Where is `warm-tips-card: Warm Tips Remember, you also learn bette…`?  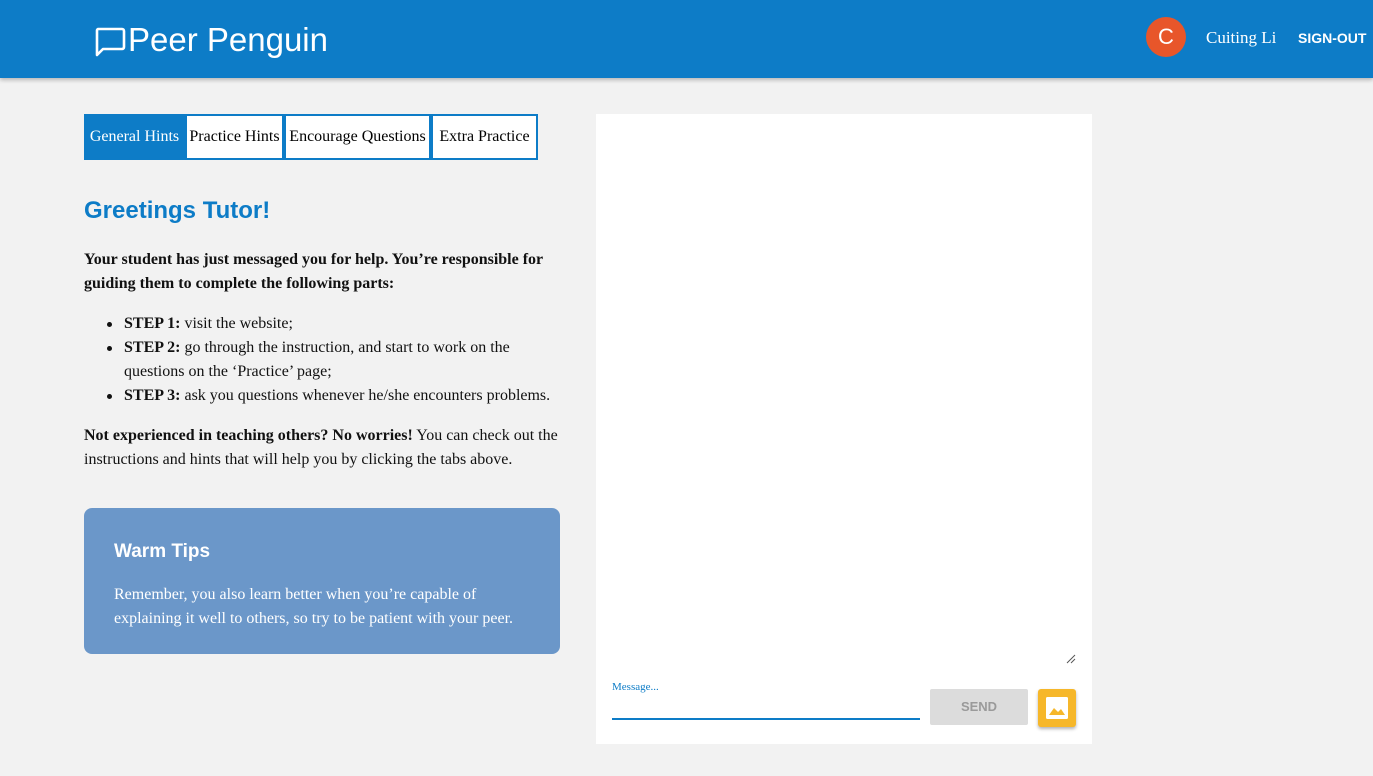
warm-tips-card: Warm Tips Remember, you also learn bette… is located at coordinates (322, 581).